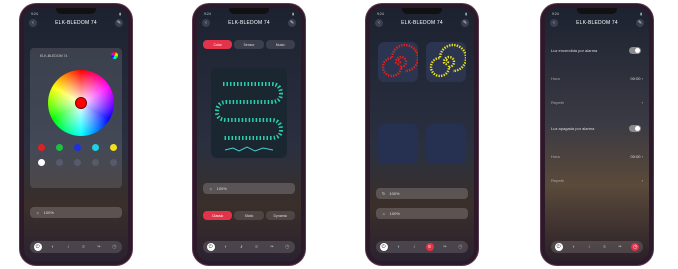 The width and height of the screenshot is (678, 269). Describe the element at coordinates (574, 50) in the screenshot. I see `alarm-on-label: Luz encendida por alarma` at that location.